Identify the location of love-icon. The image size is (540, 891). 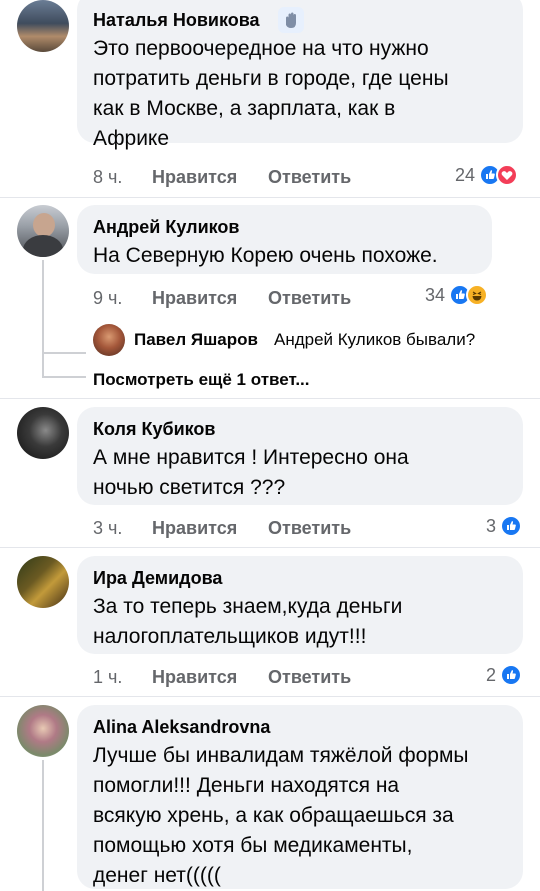
(507, 175).